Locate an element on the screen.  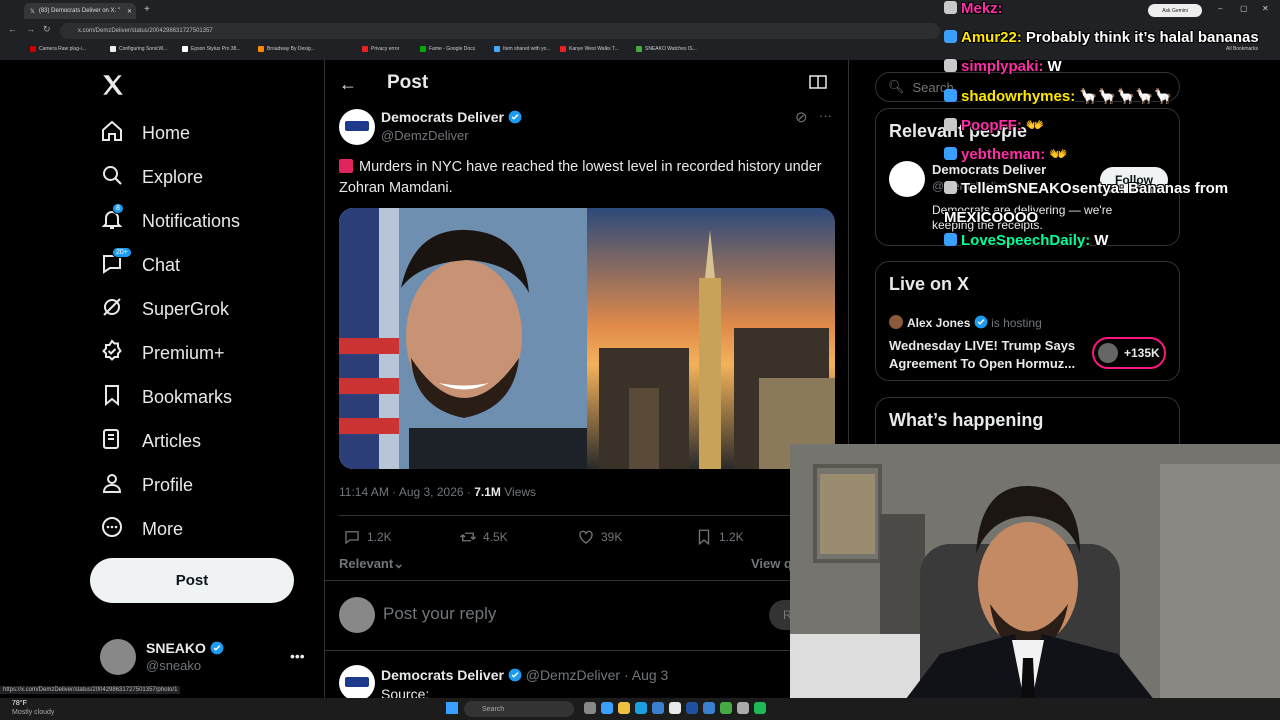
mail-icon is located at coordinates (709, 708).